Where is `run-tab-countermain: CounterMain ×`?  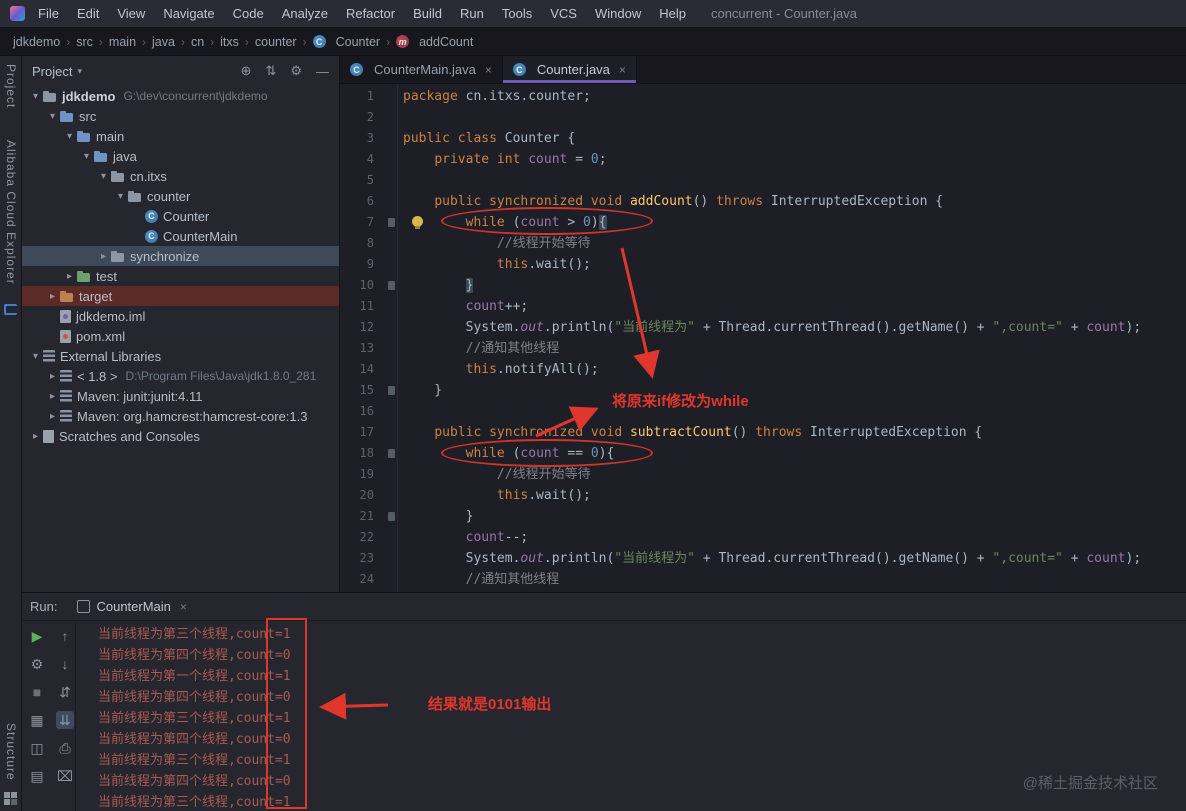 run-tab-countermain: CounterMain × is located at coordinates (131, 607).